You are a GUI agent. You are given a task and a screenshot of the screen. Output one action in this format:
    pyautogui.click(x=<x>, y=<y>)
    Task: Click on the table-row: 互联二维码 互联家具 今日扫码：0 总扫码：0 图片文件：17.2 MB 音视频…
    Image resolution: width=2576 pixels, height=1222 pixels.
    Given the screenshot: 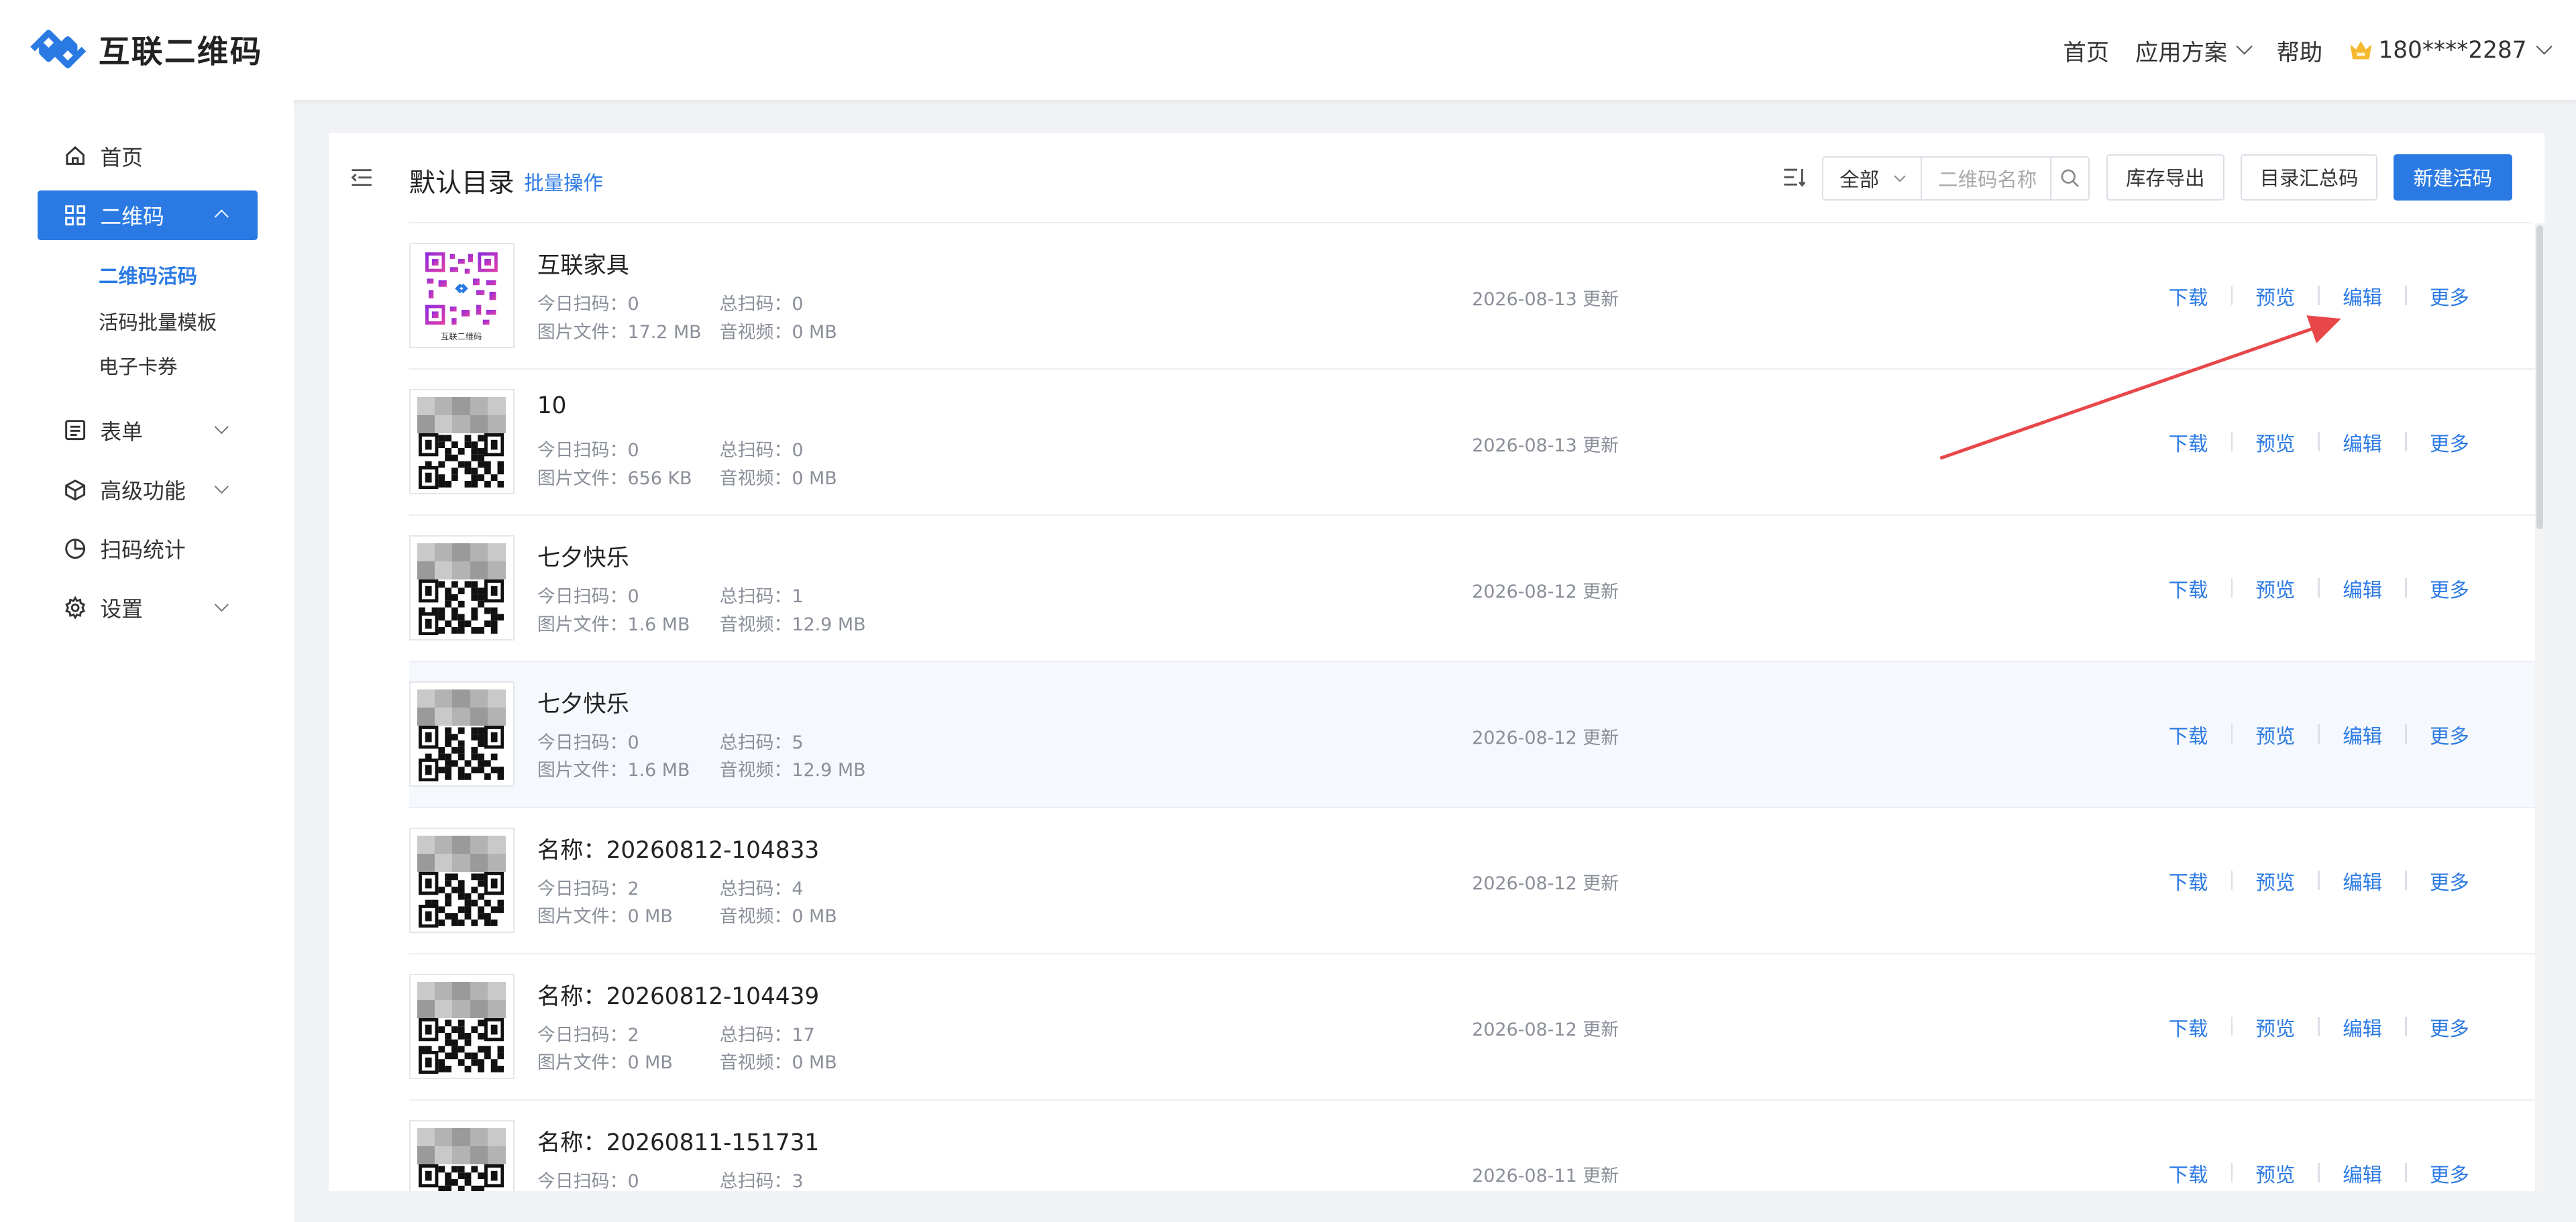 What is the action you would take?
    pyautogui.click(x=1472, y=296)
    